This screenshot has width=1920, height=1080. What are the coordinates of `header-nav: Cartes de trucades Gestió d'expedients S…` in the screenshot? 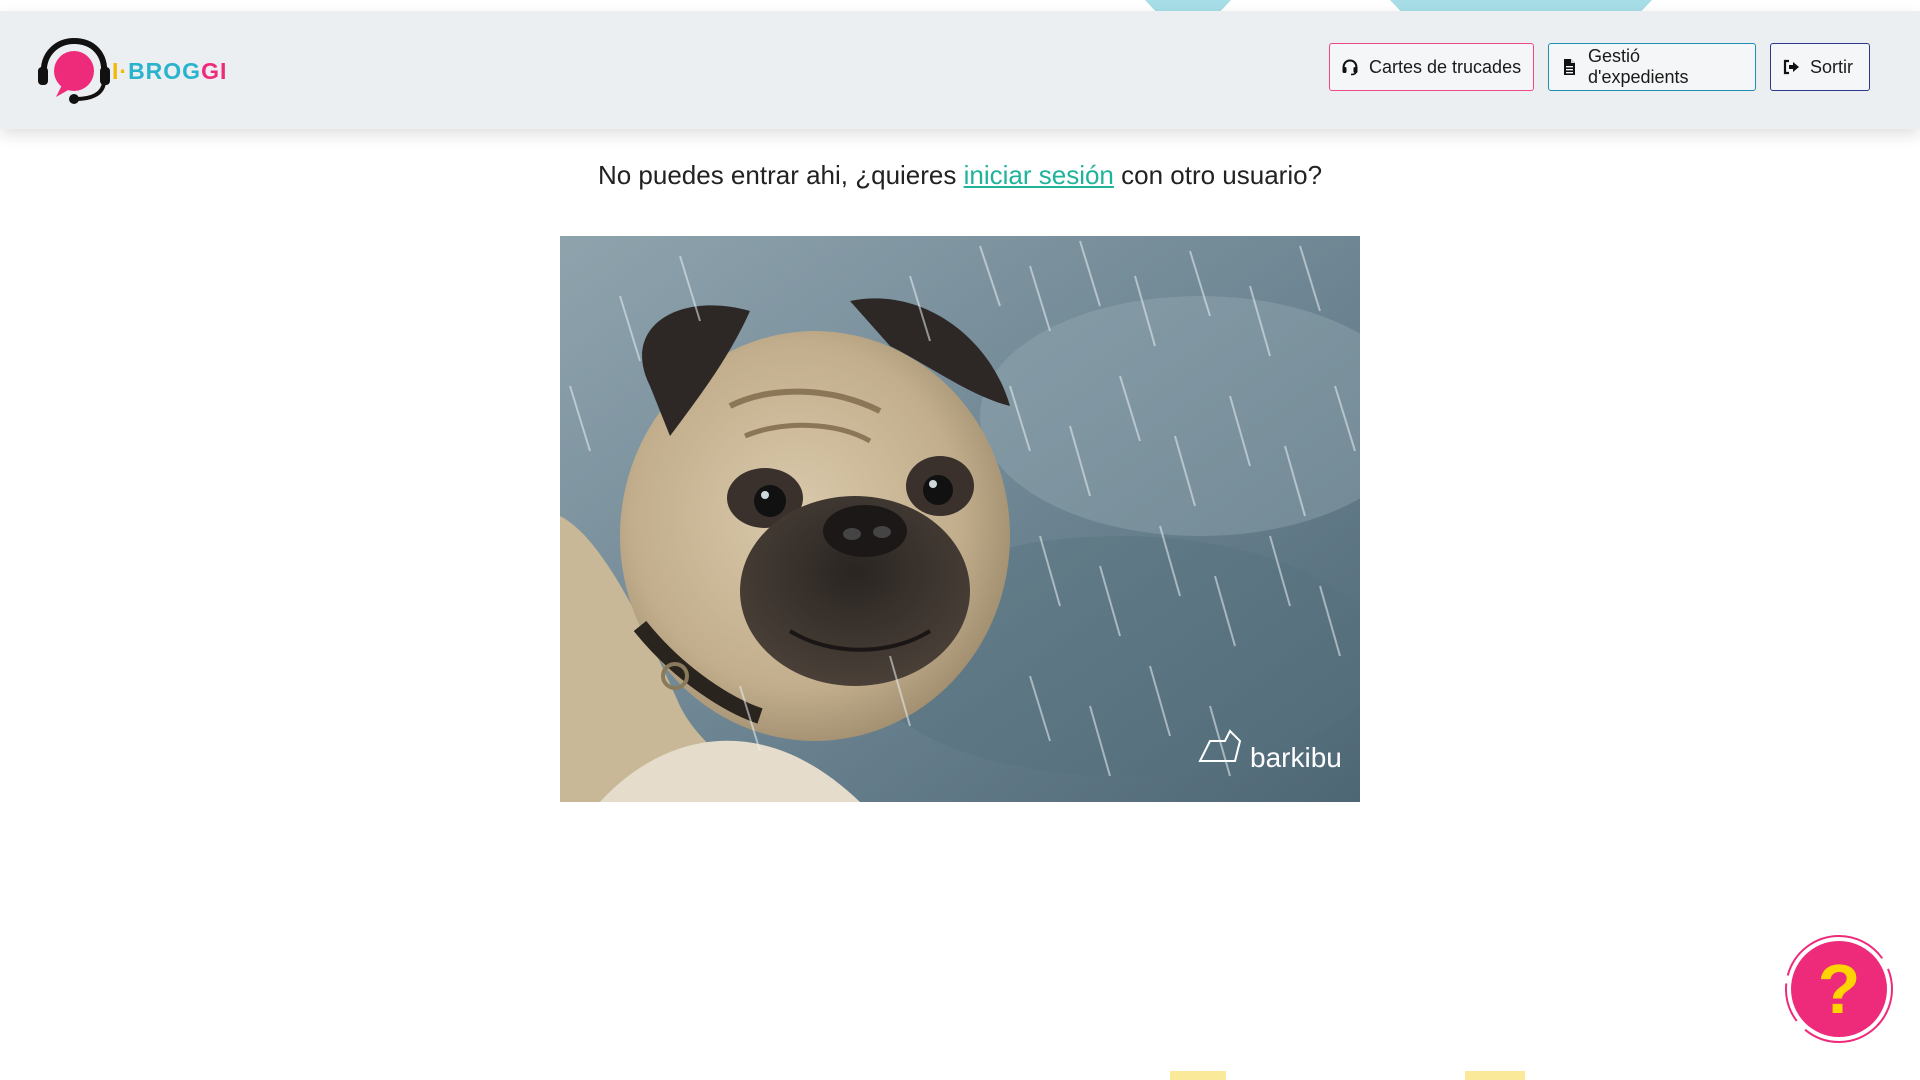 It's located at (1599, 67).